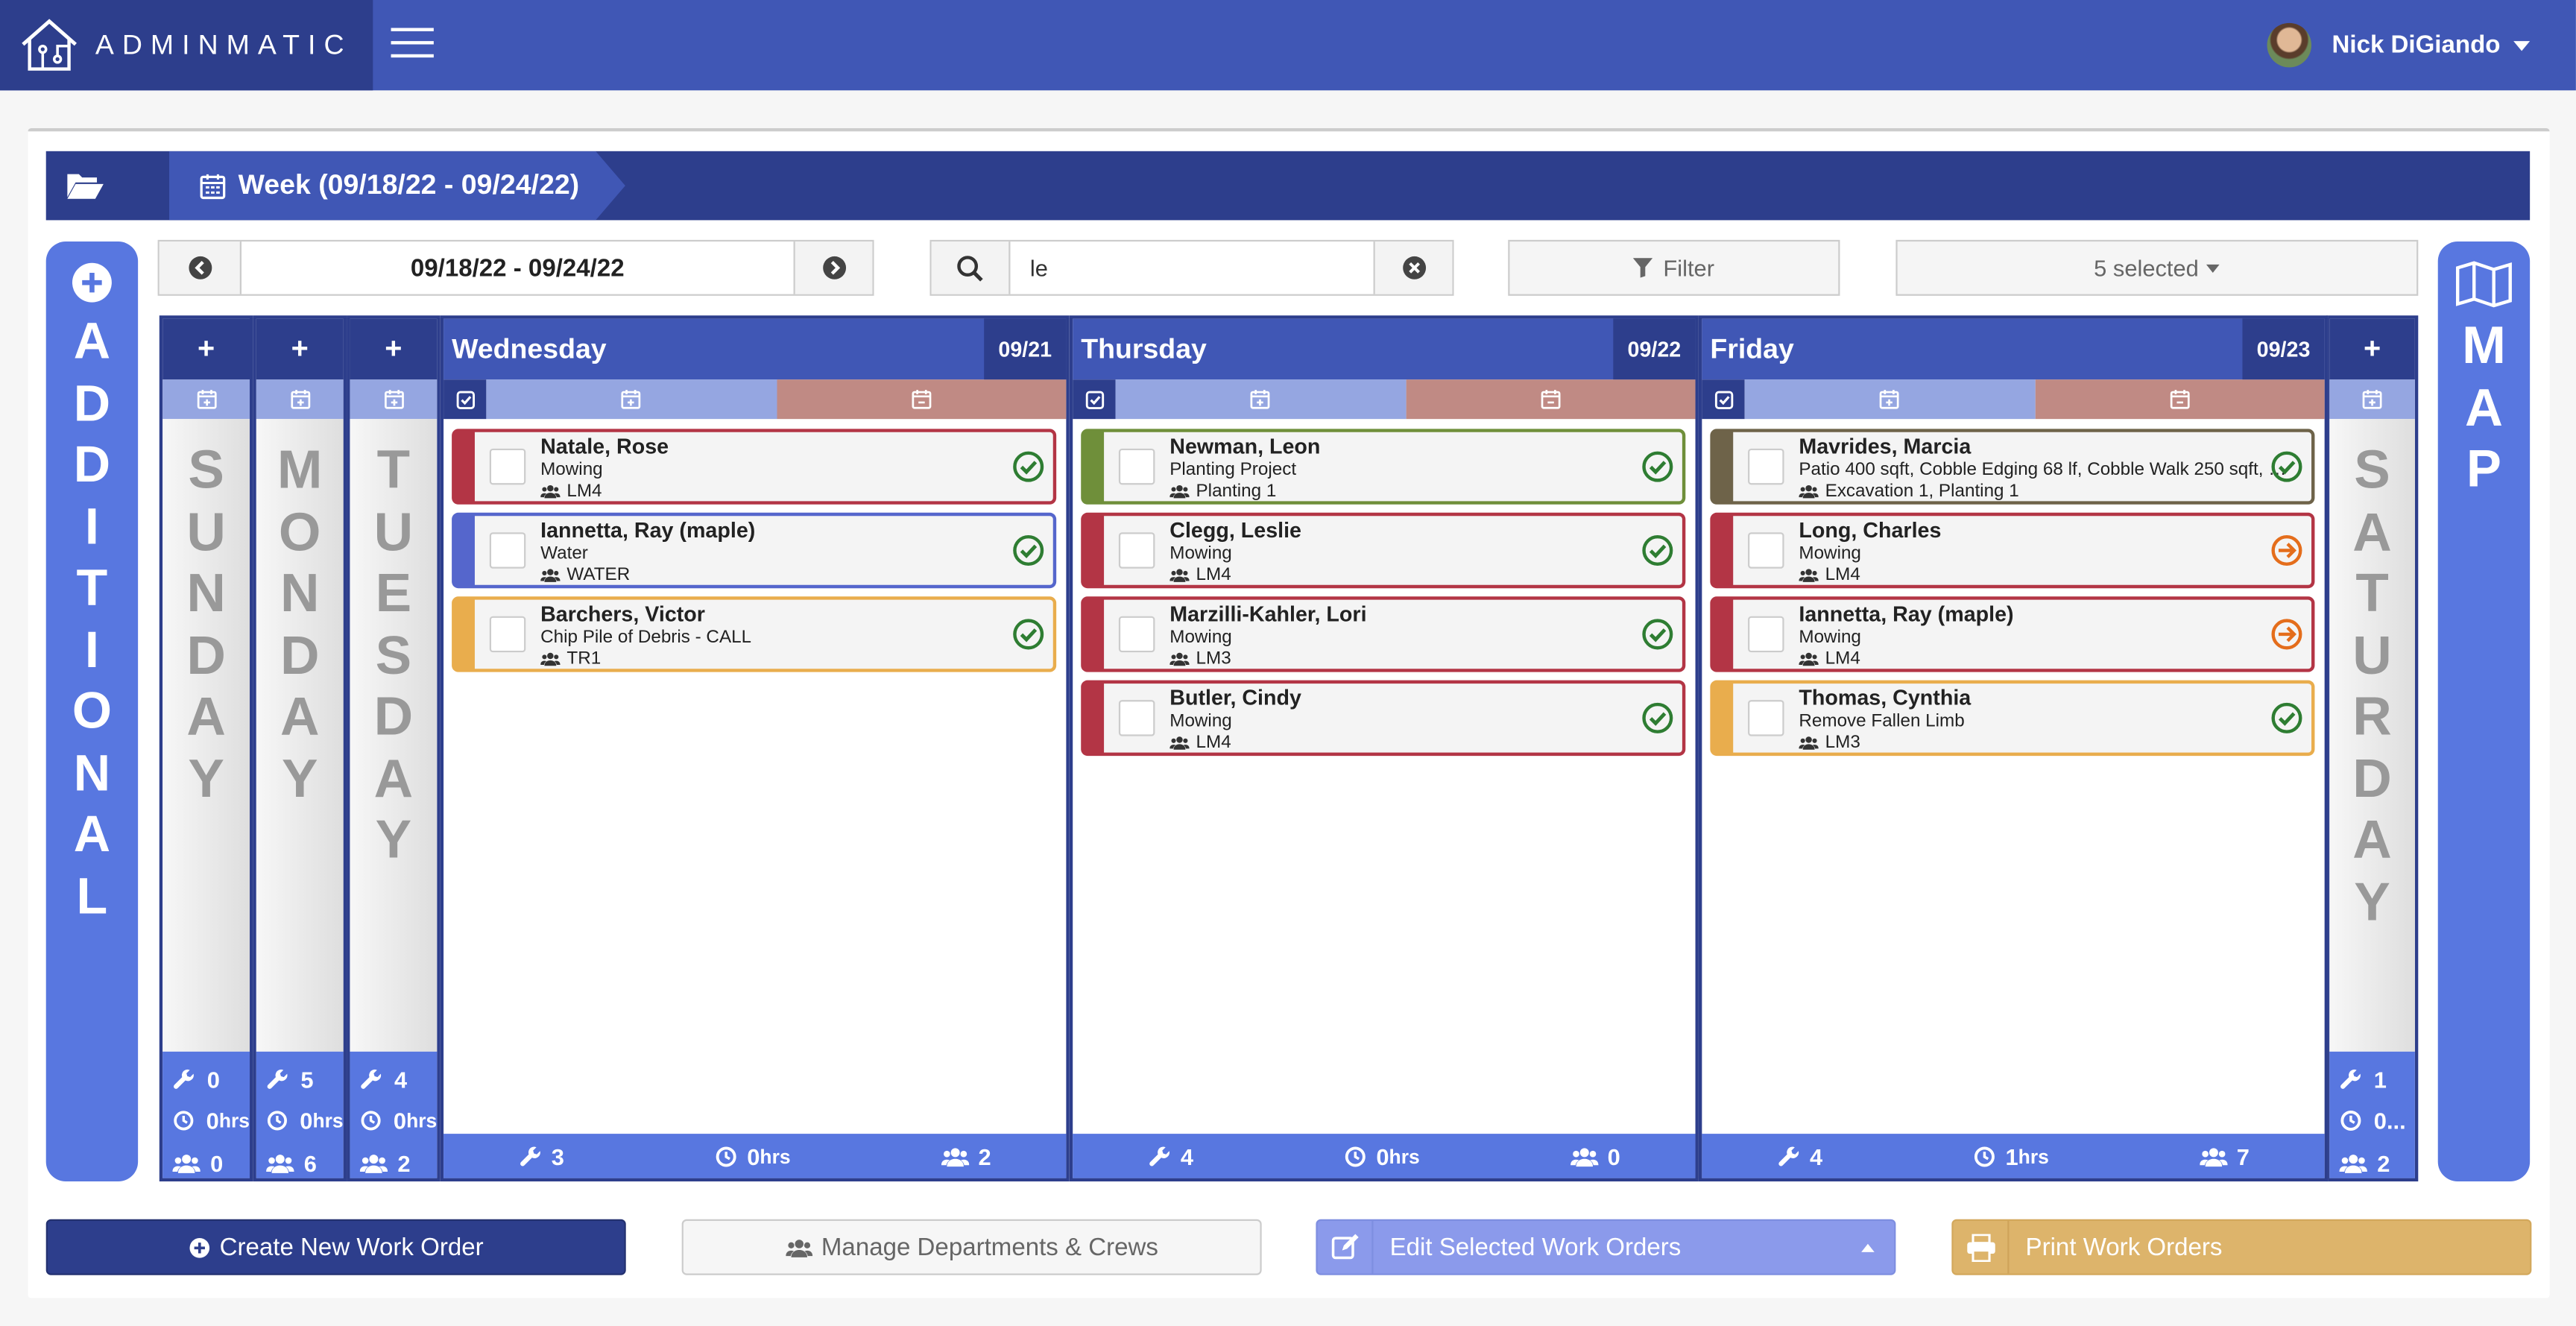 The height and width of the screenshot is (1326, 2576). I want to click on day-header: Wednesday 09/21, so click(755, 349).